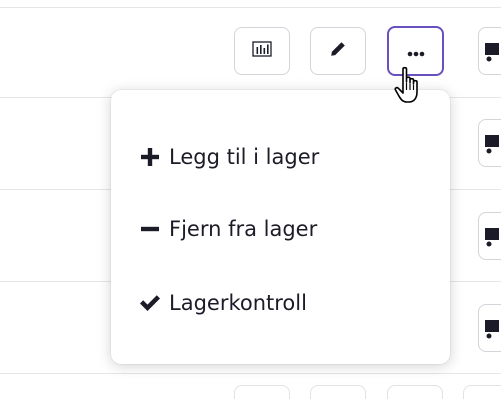  Describe the element at coordinates (243, 229) in the screenshot. I see `menu-item-label: Fjern fra lager` at that location.